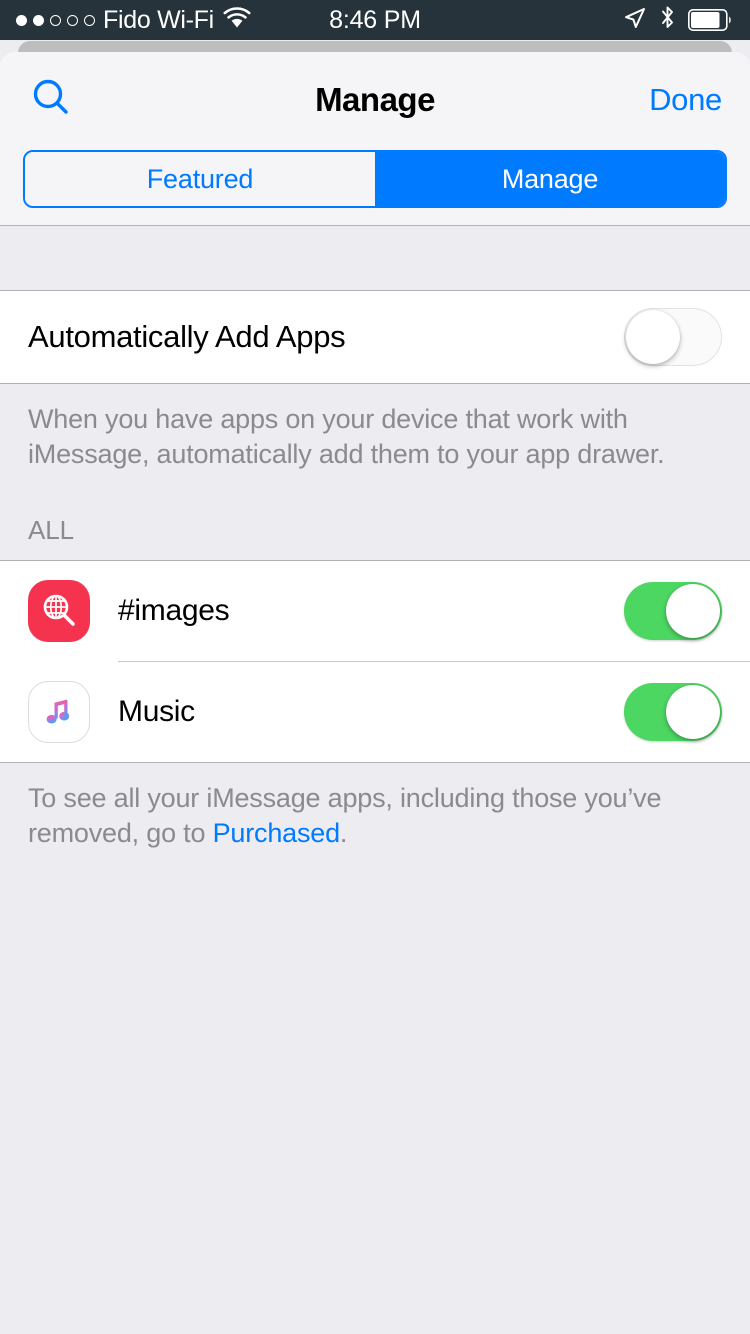 Image resolution: width=750 pixels, height=1334 pixels. What do you see at coordinates (685, 100) in the screenshot?
I see `done-button: Done` at bounding box center [685, 100].